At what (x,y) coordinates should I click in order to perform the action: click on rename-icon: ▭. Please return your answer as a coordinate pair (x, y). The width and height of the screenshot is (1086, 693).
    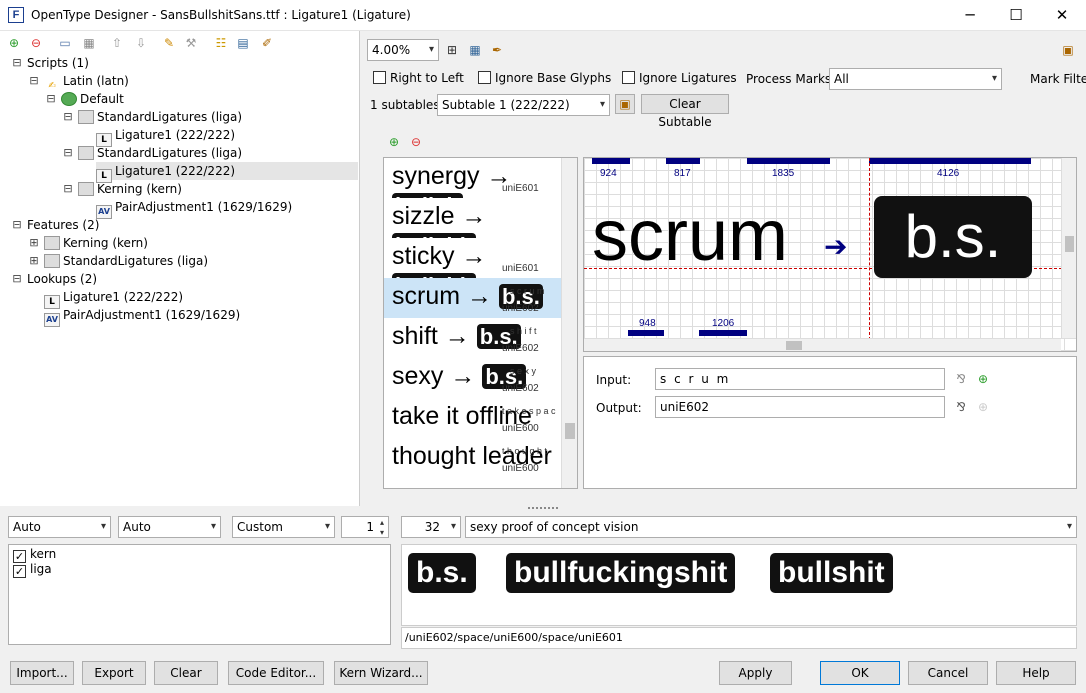
    Looking at the image, I should click on (65, 43).